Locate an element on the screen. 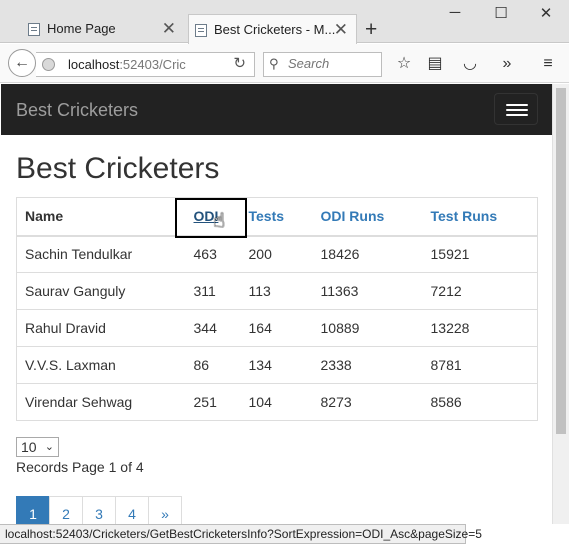 The image size is (569, 544). cell-name: Saurav Ganguly is located at coordinates (101, 291).